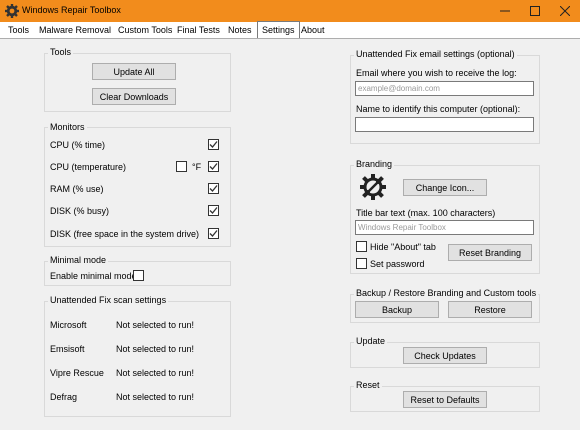 The image size is (580, 430). What do you see at coordinates (278, 30) in the screenshot?
I see `tab-settings: Settings` at bounding box center [278, 30].